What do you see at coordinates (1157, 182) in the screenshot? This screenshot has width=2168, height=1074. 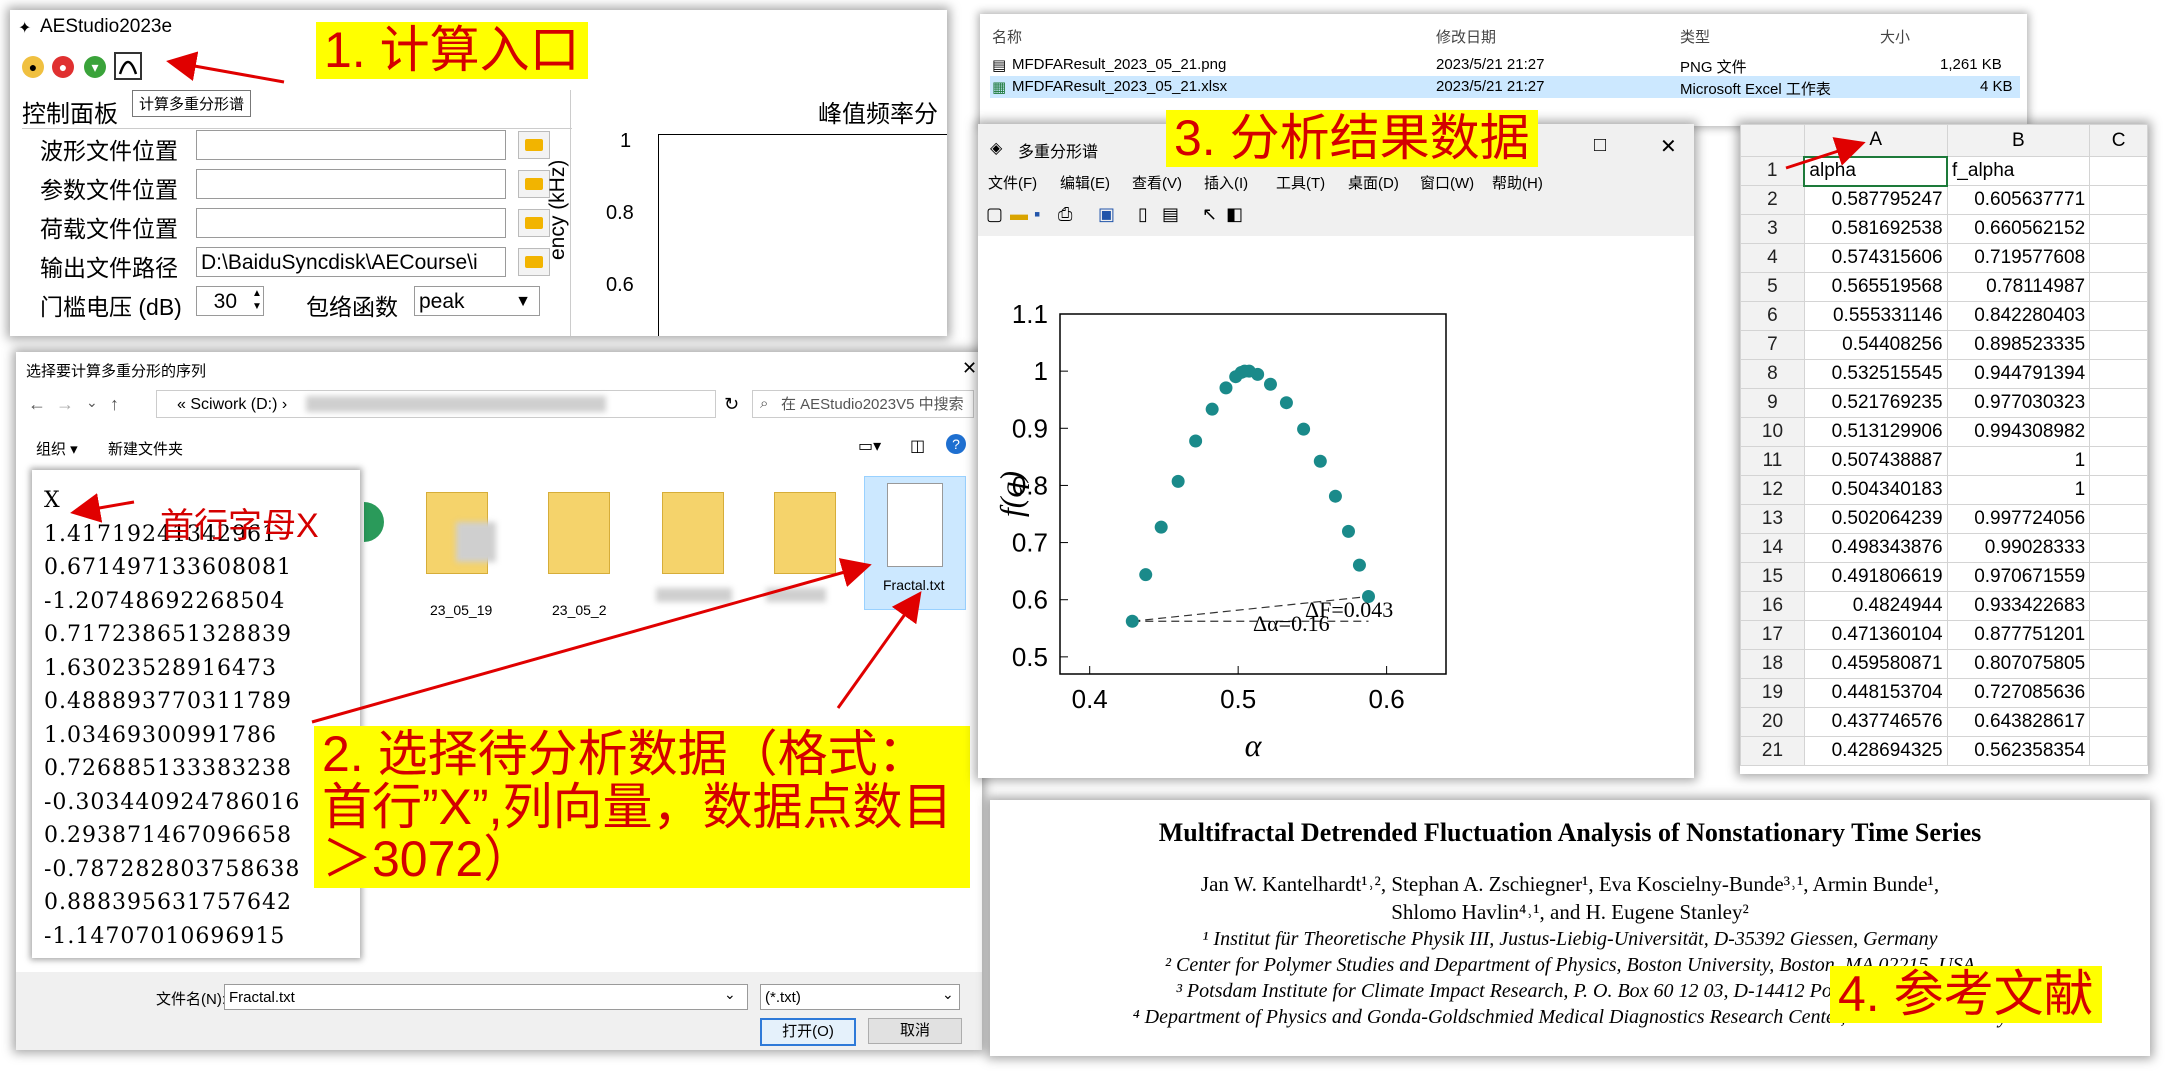 I see `menu-view: 查看(V)` at bounding box center [1157, 182].